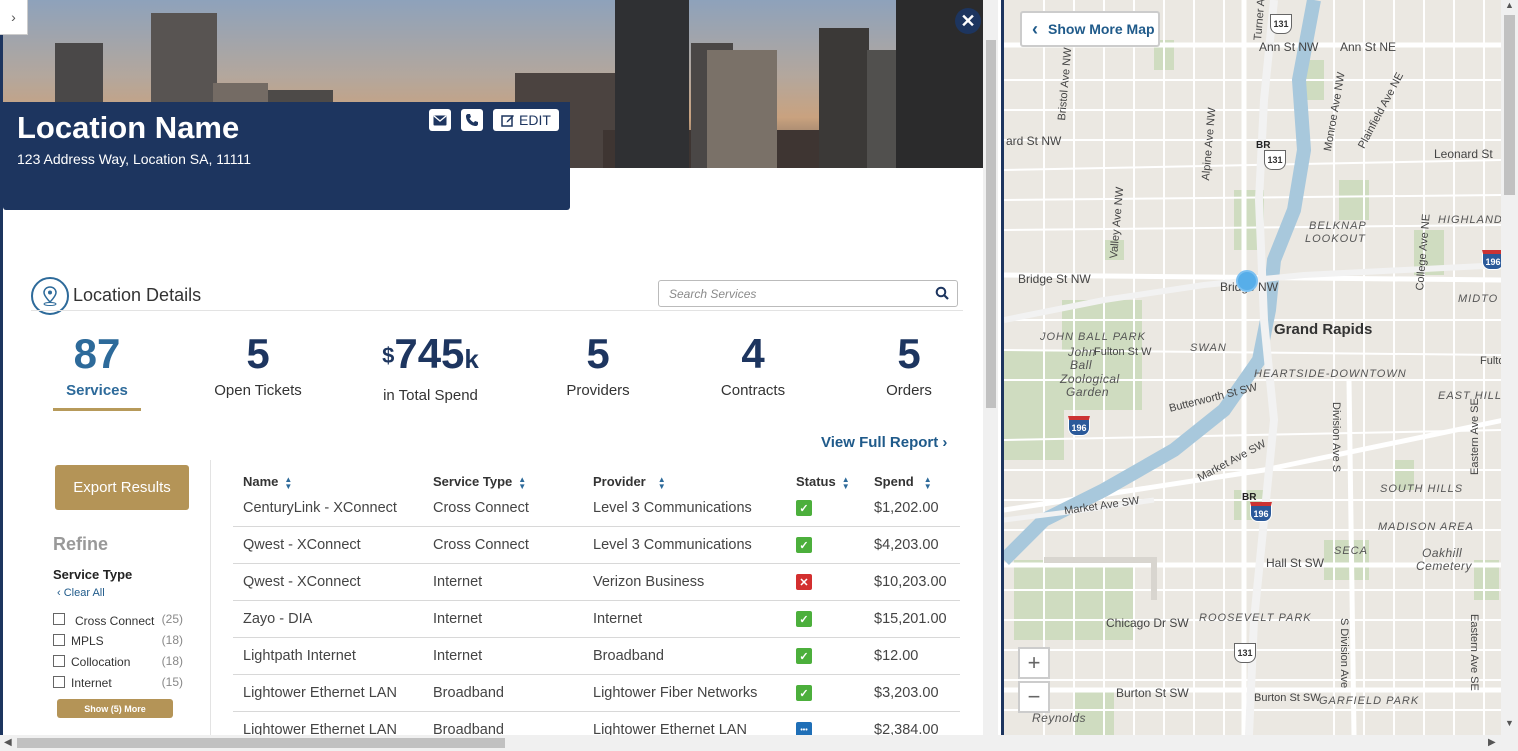 This screenshot has height=751, width=1518. I want to click on status-x-icon: ✕, so click(804, 582).